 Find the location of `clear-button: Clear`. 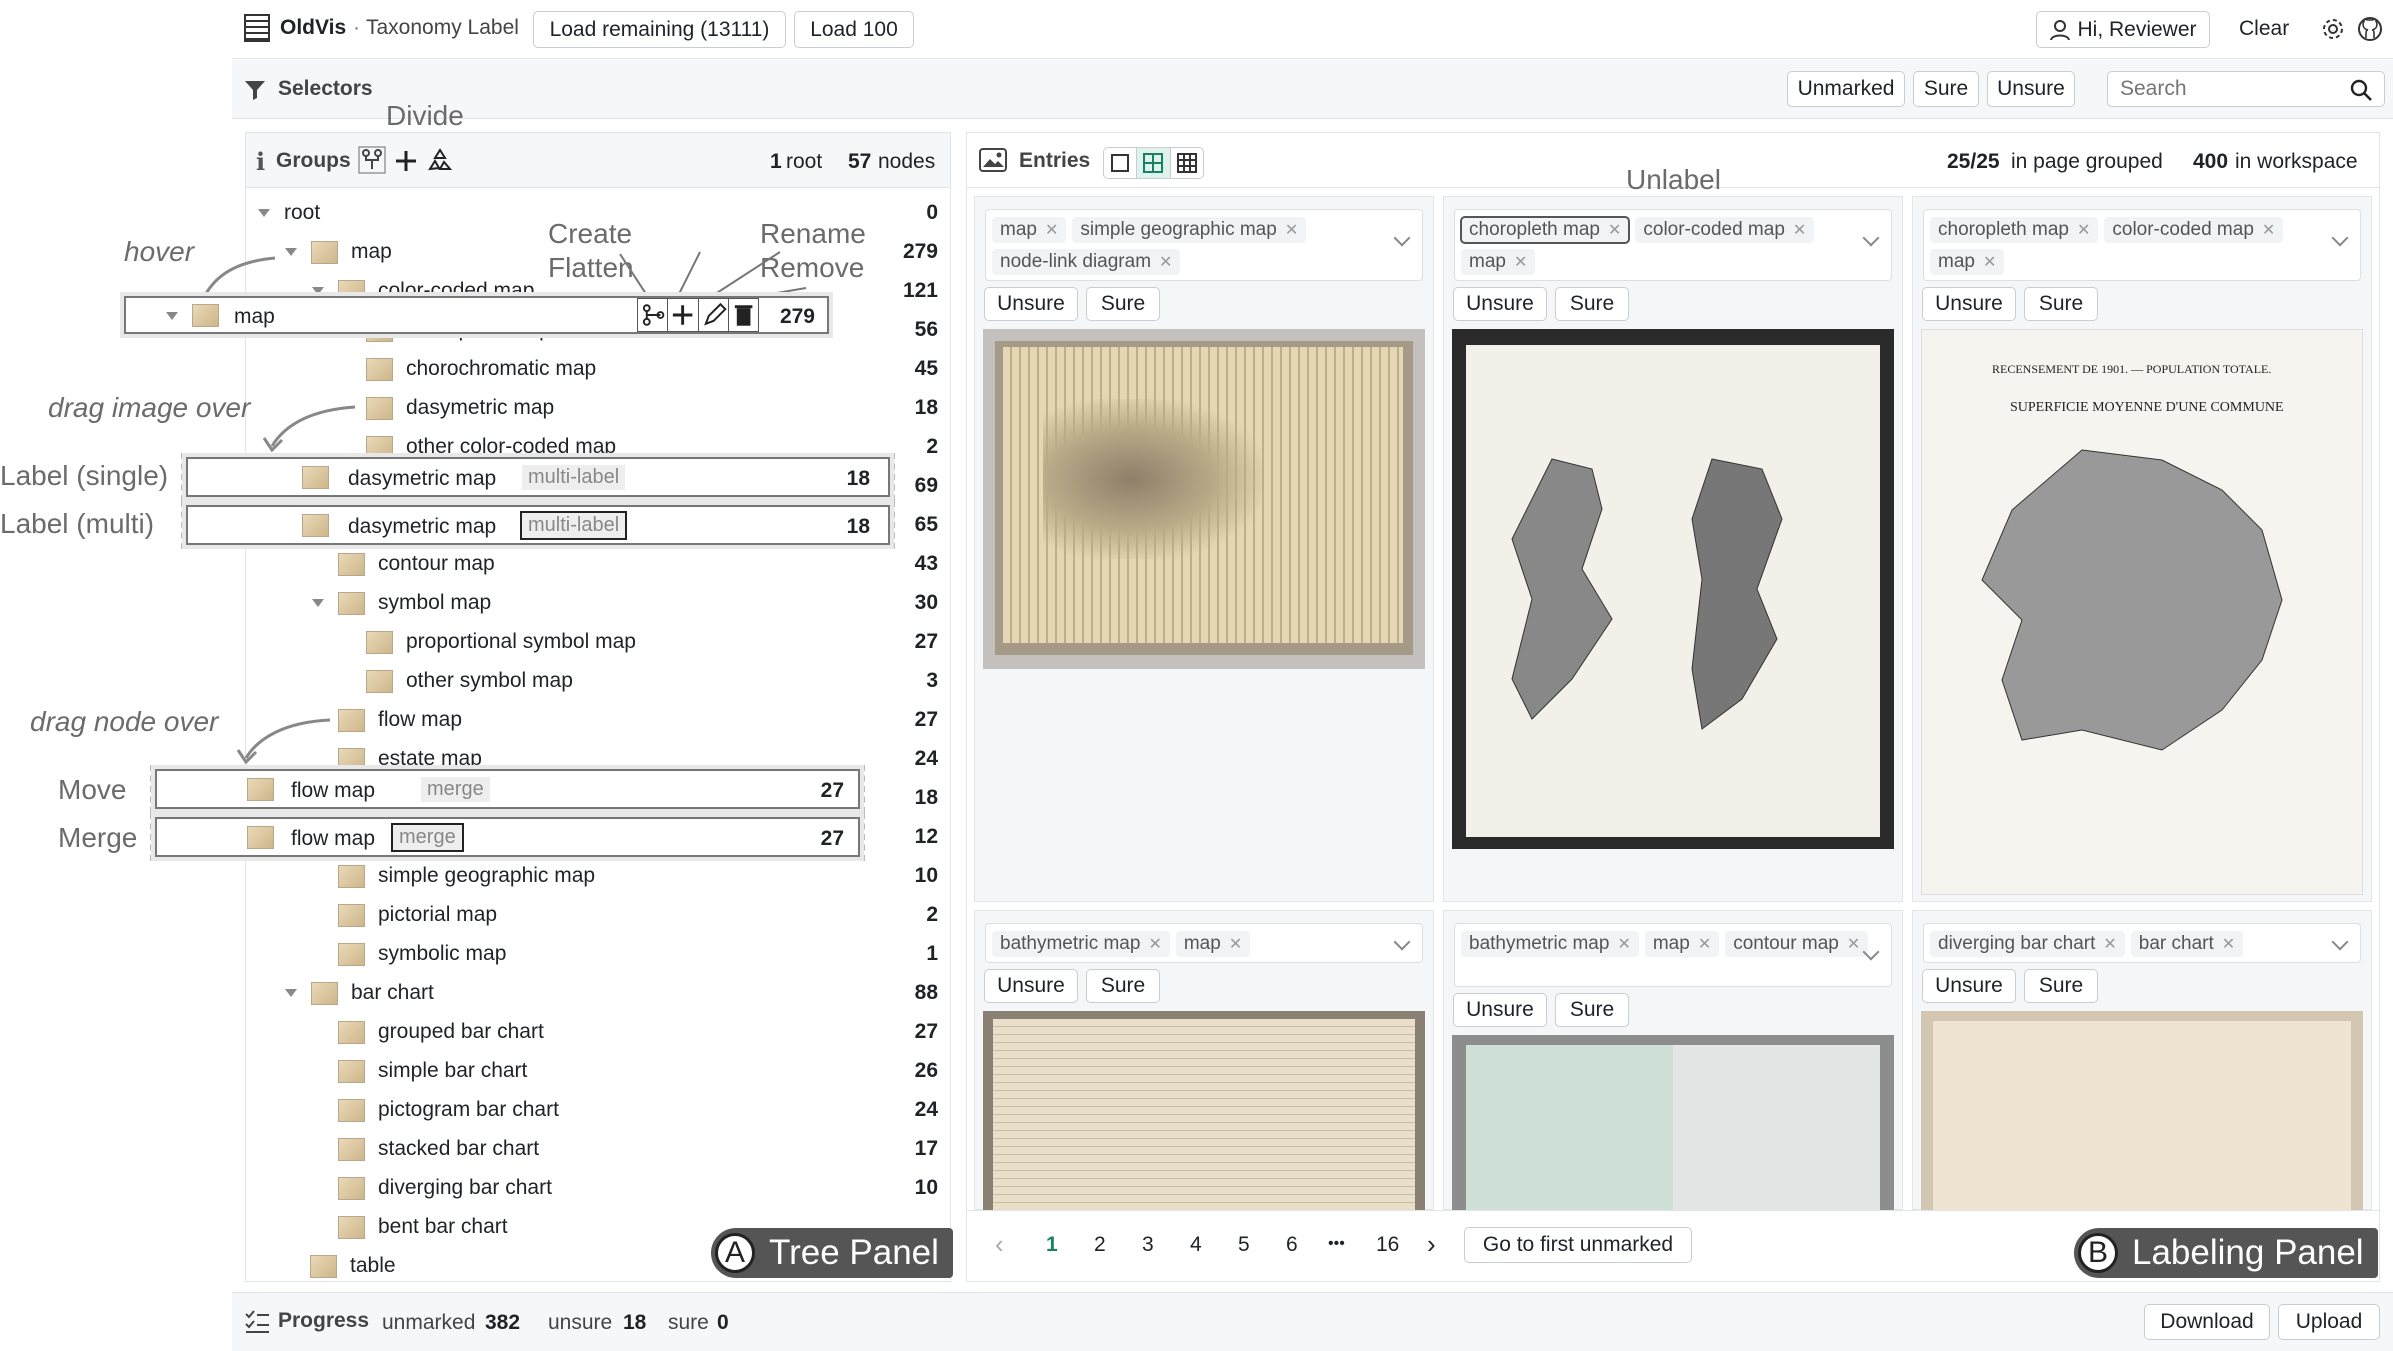

clear-button: Clear is located at coordinates (2264, 29).